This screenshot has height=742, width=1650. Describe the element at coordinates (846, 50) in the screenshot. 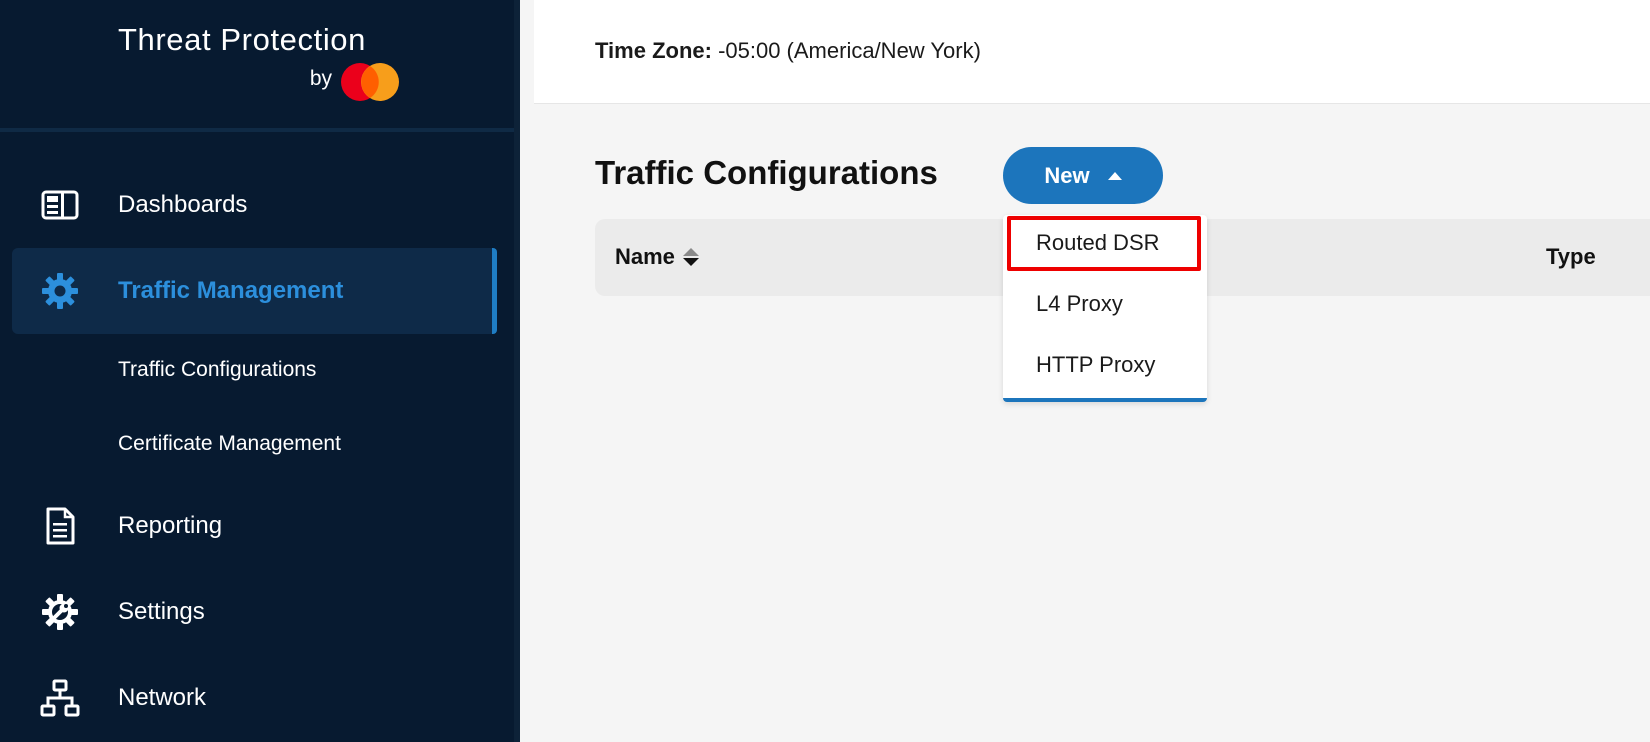

I see `time-zone-value: -05:00 (America/New York)` at that location.